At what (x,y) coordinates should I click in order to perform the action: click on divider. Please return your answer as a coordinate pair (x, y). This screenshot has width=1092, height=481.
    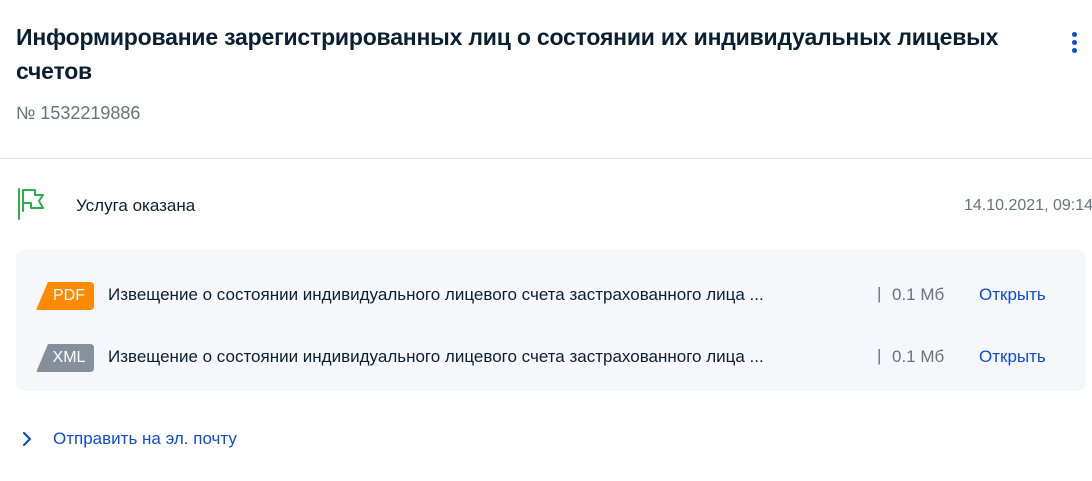
    Looking at the image, I should click on (546, 158).